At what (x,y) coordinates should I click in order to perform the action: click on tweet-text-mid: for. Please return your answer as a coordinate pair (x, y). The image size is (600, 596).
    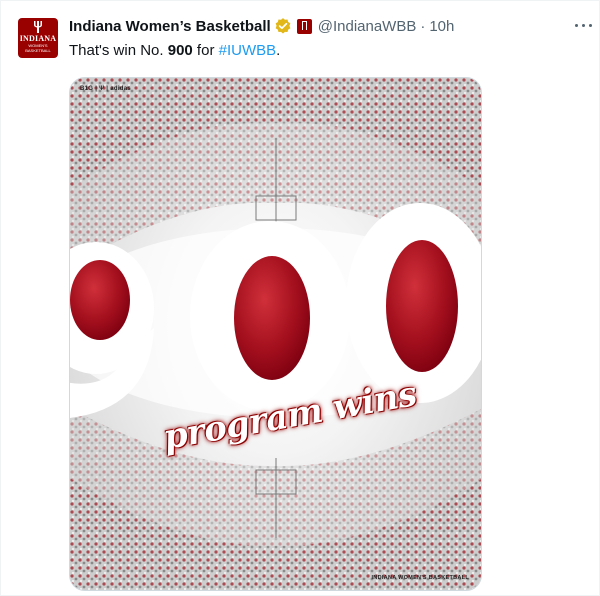
    Looking at the image, I should click on (205, 50).